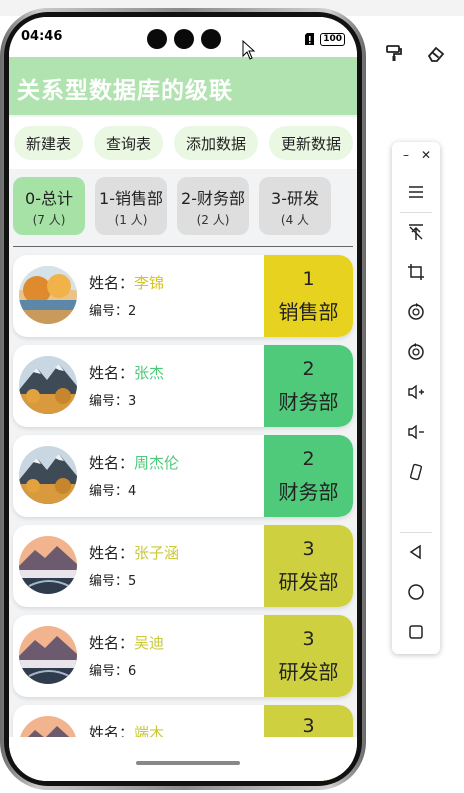  What do you see at coordinates (416, 552) in the screenshot?
I see `back-icon` at bounding box center [416, 552].